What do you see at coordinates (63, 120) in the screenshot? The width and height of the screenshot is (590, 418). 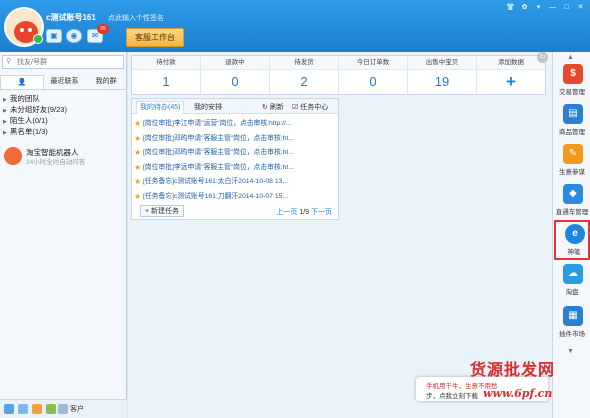 I see `group-item: ▶ 陌生人(0/1)` at bounding box center [63, 120].